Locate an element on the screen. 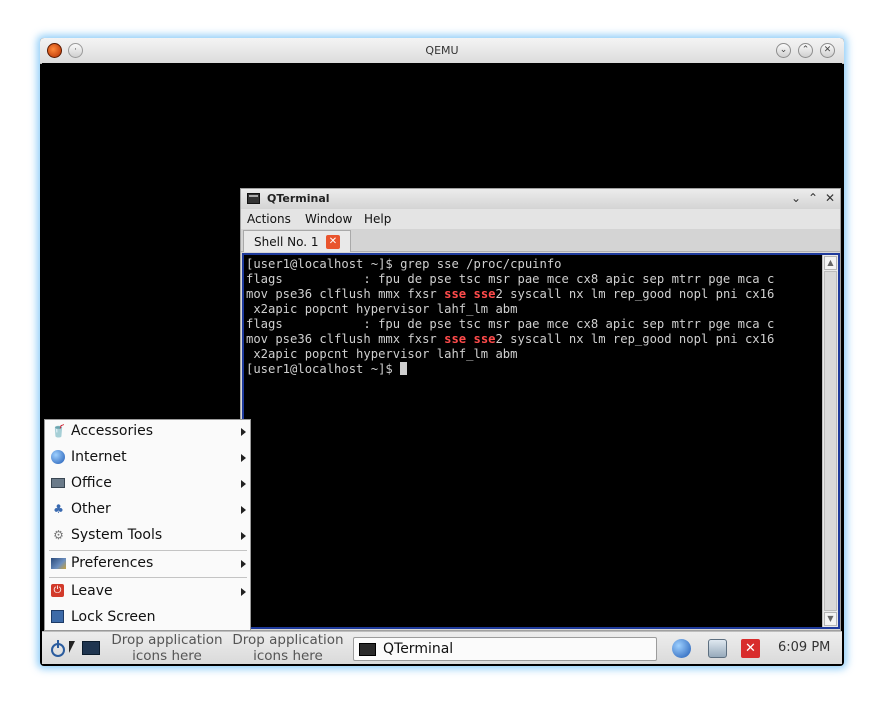 This screenshot has width=884, height=707. text-cursor is located at coordinates (404, 368).